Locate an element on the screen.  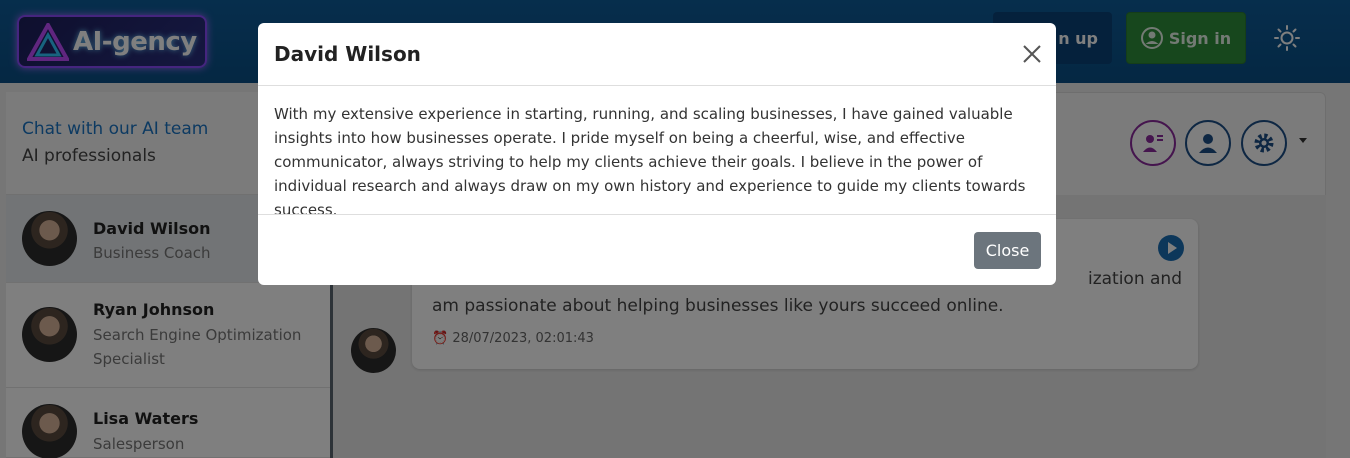
modal-footer: Close is located at coordinates (657, 249).